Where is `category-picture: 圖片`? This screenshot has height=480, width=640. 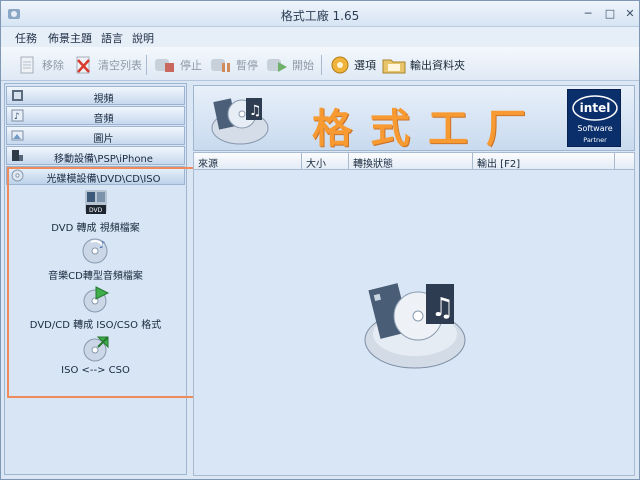 category-picture: 圖片 is located at coordinates (95, 135).